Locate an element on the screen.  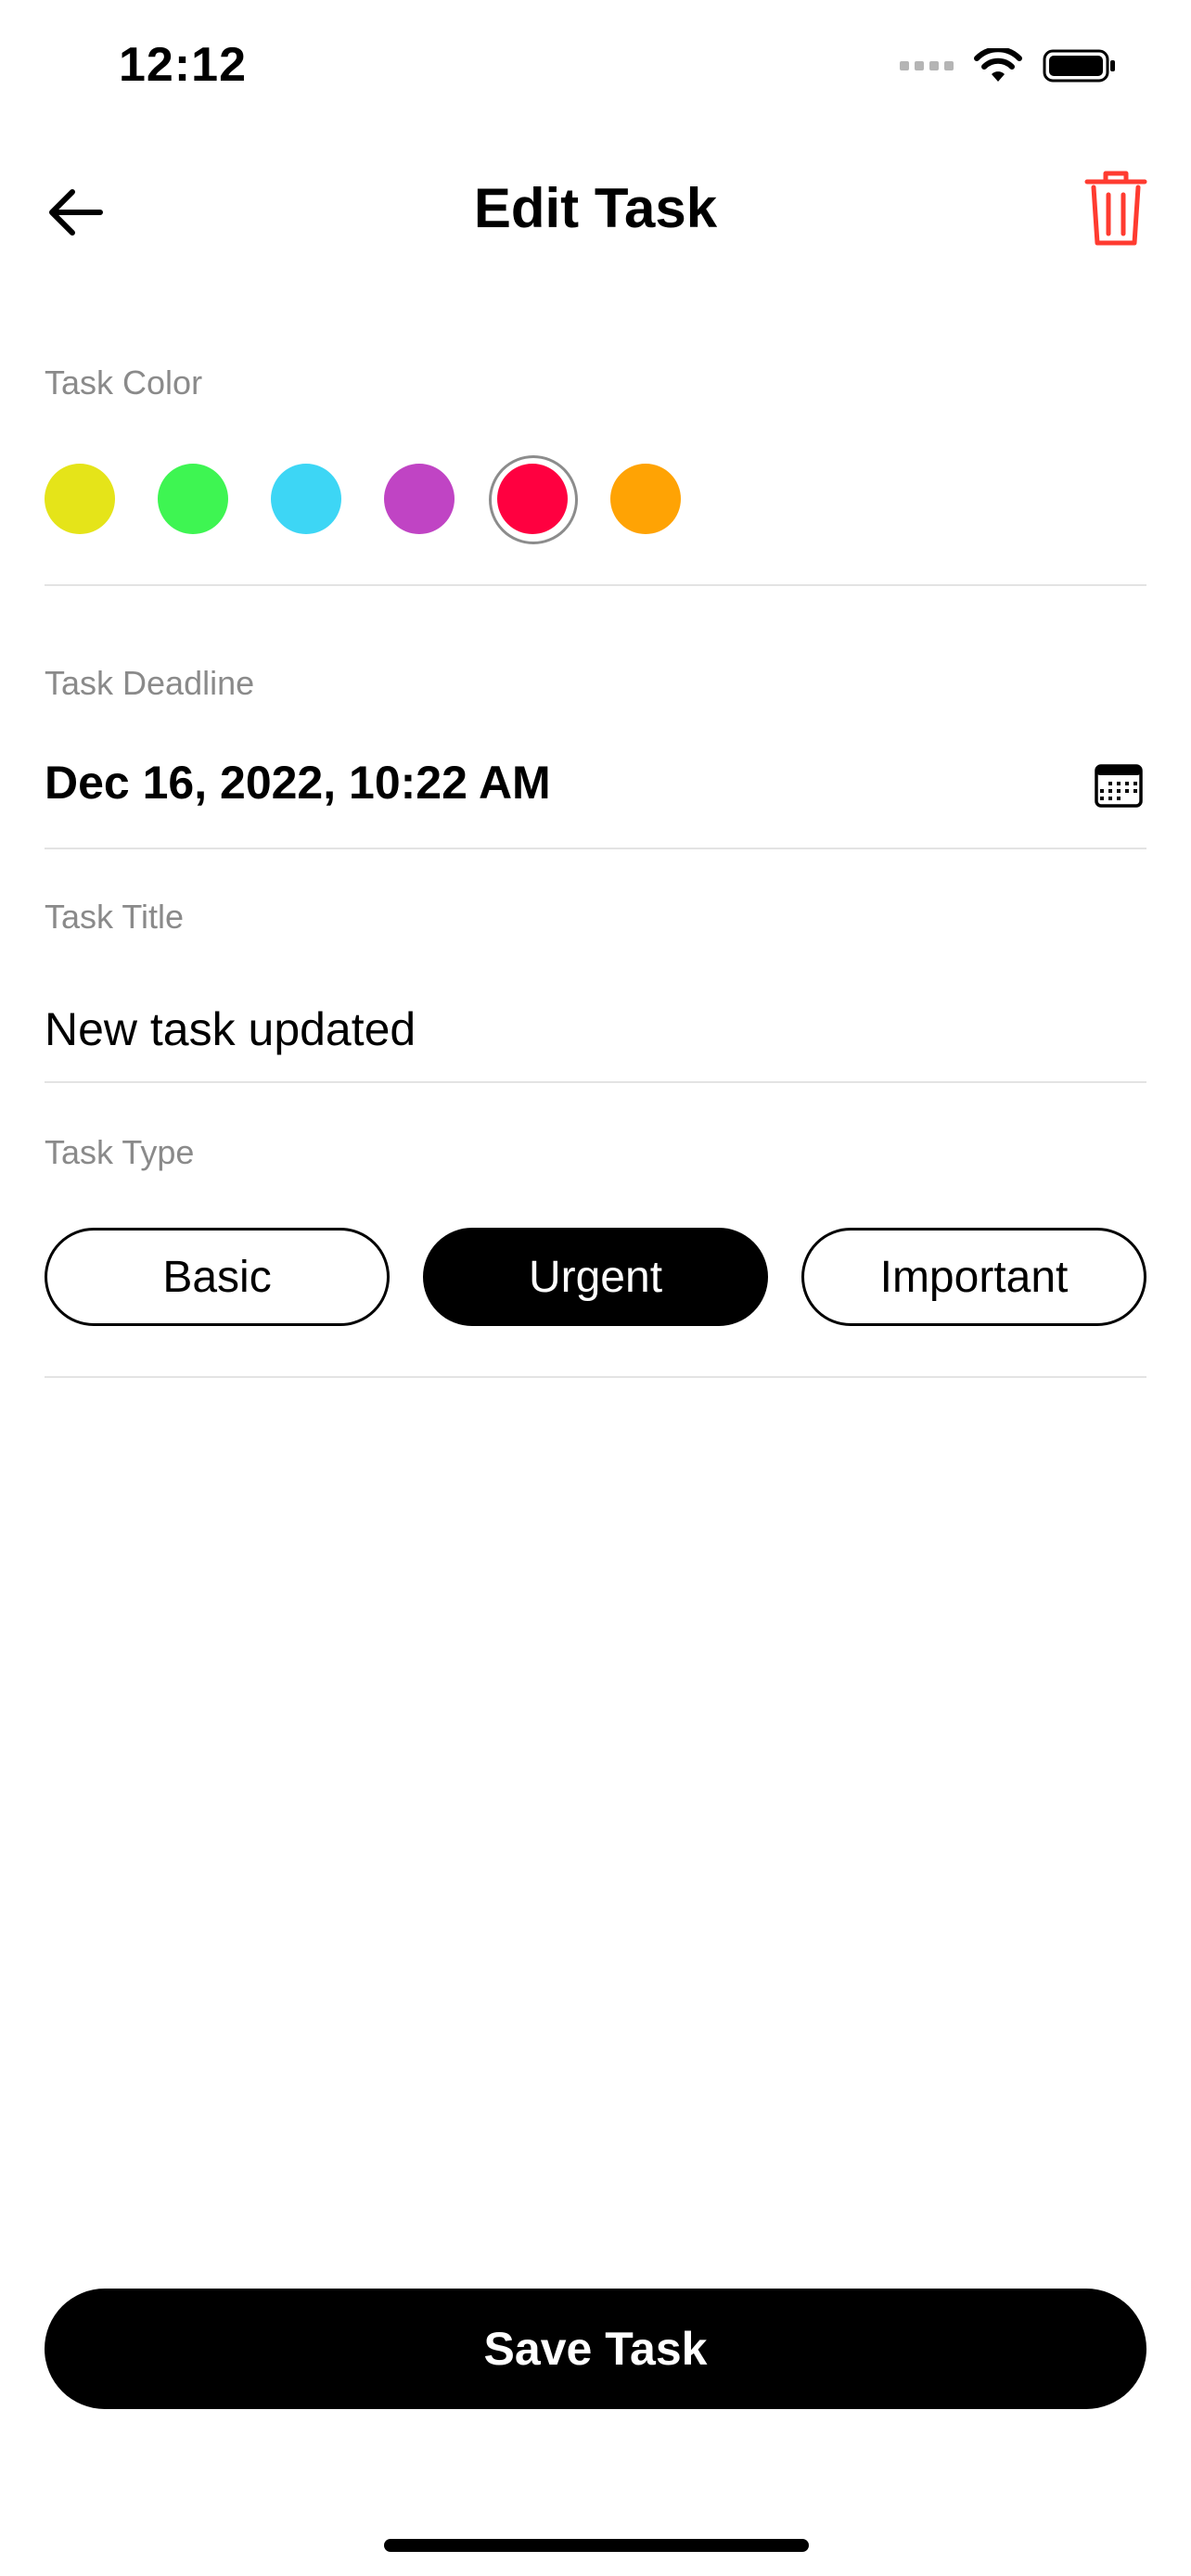
task-color-label: Task Color is located at coordinates (124, 383).